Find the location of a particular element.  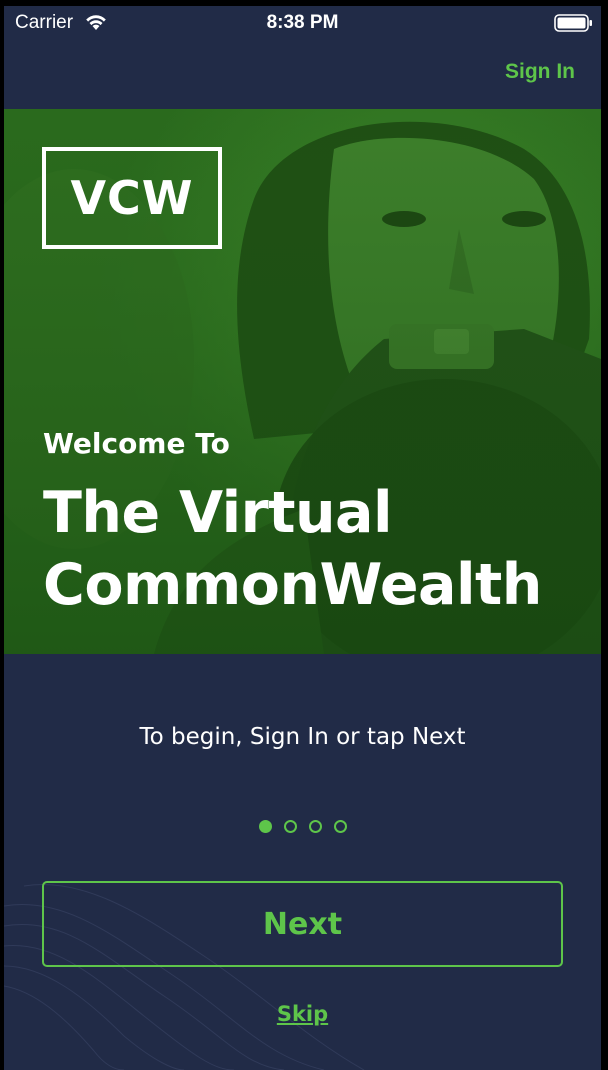

vcw-logo: VCW is located at coordinates (132, 198).